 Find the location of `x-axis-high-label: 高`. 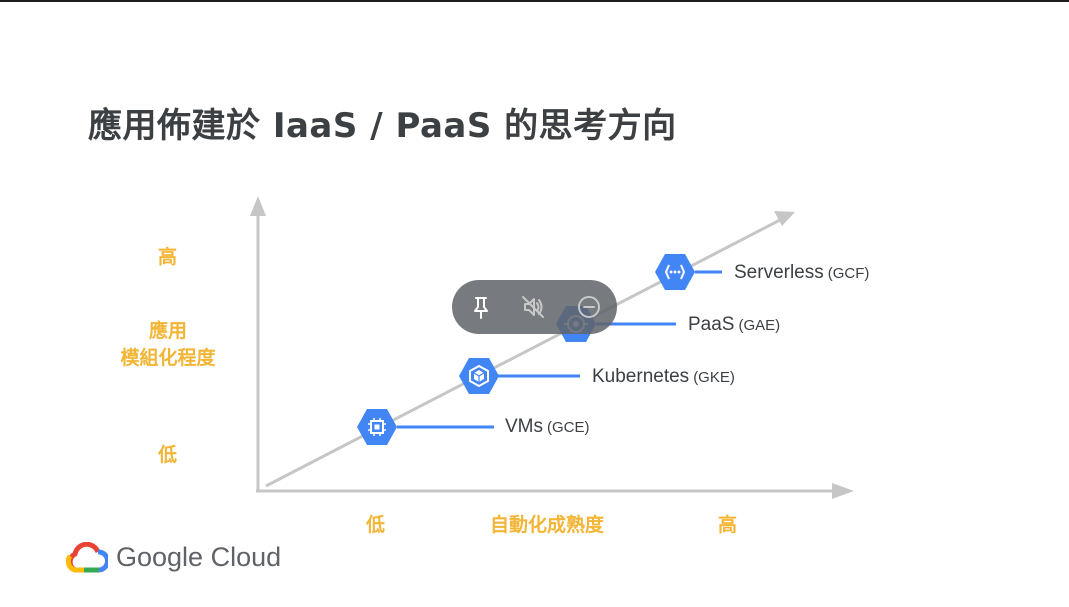

x-axis-high-label: 高 is located at coordinates (728, 525).